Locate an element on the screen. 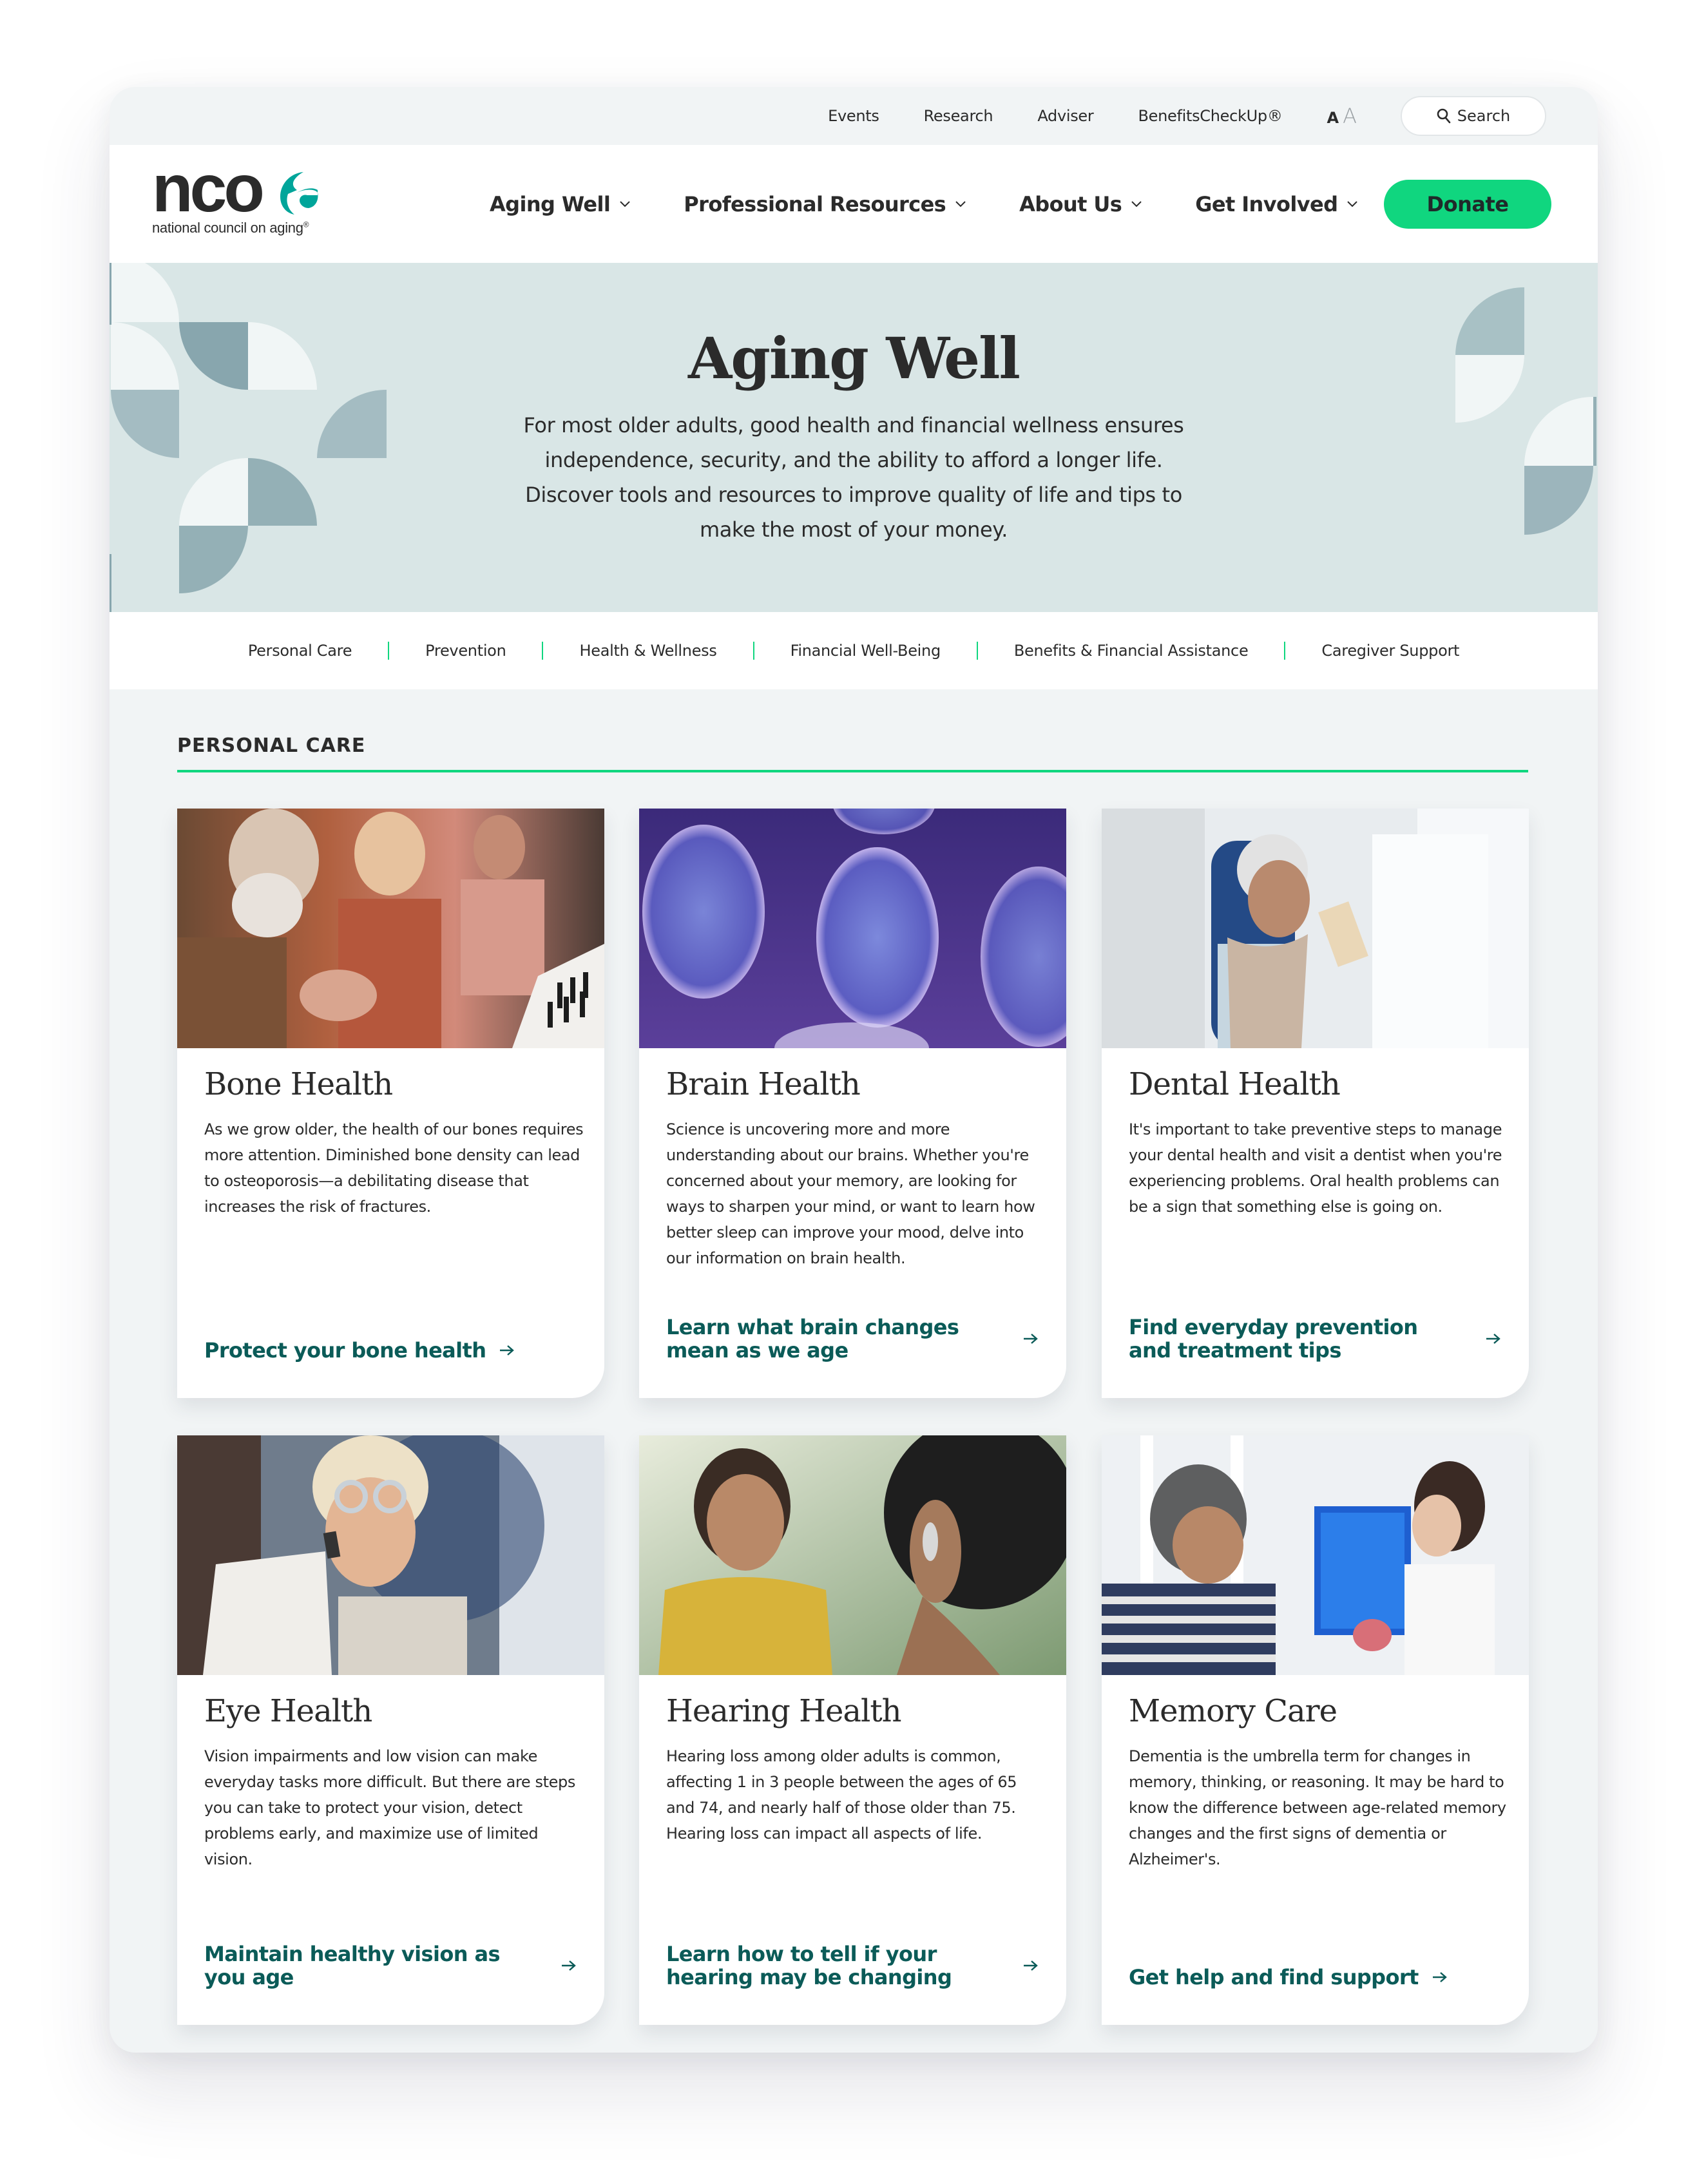  logo-tagline-text: national council on aging is located at coordinates (227, 228).